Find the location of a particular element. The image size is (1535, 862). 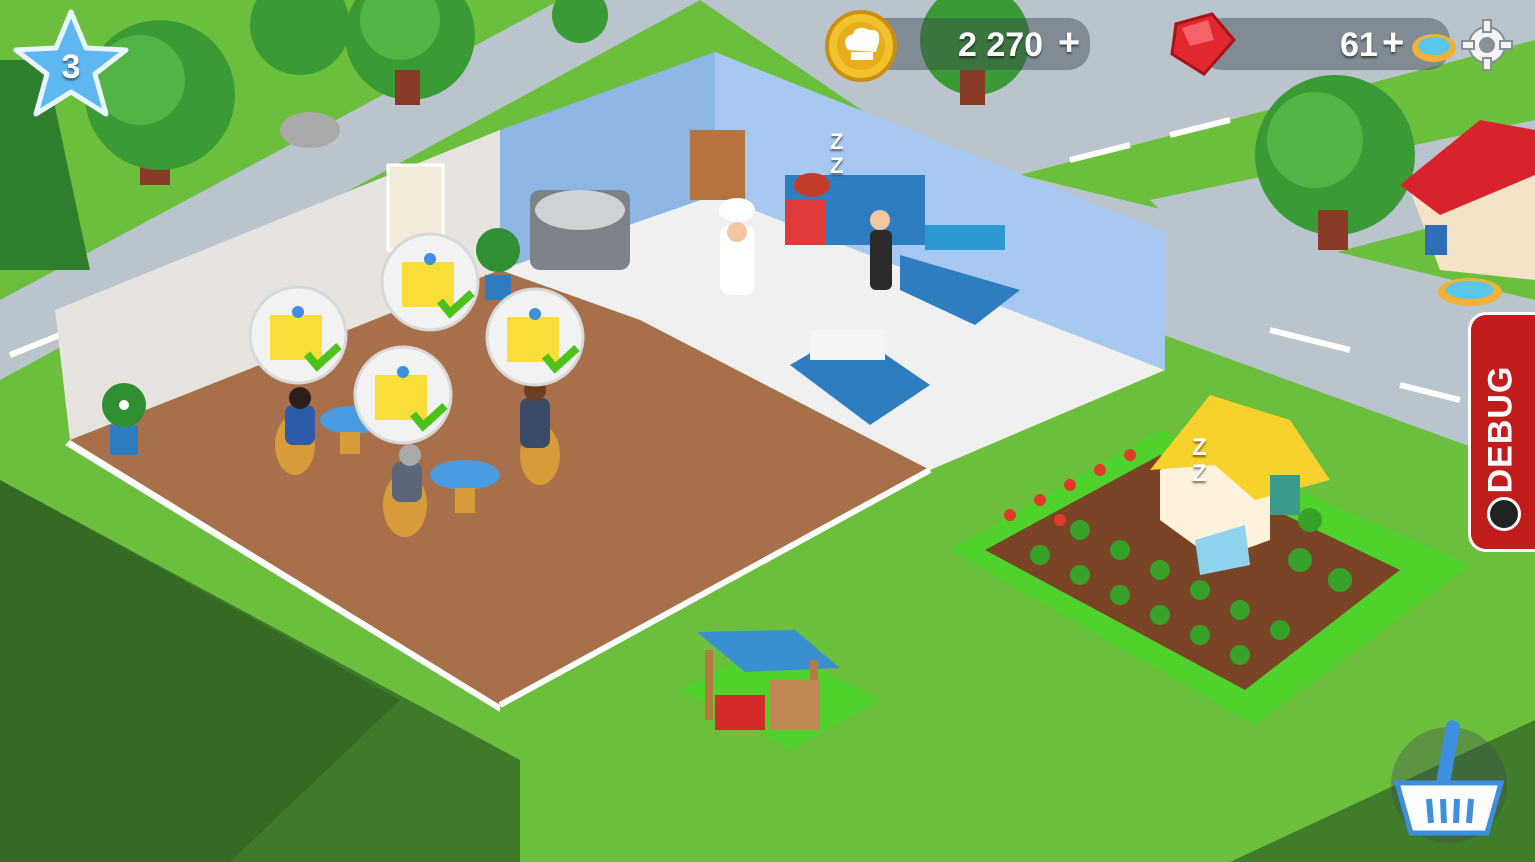

level-badge: 3 is located at coordinates (71, 64).